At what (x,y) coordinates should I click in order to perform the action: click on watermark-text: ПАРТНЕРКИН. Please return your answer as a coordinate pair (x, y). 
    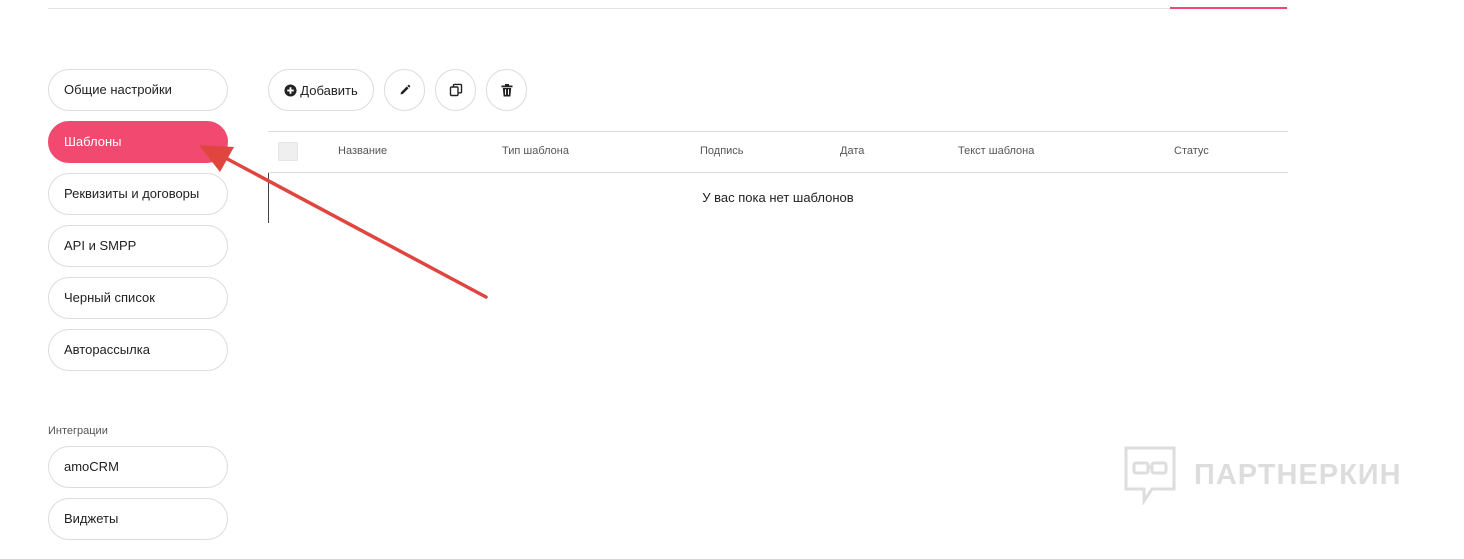
    Looking at the image, I should click on (1298, 474).